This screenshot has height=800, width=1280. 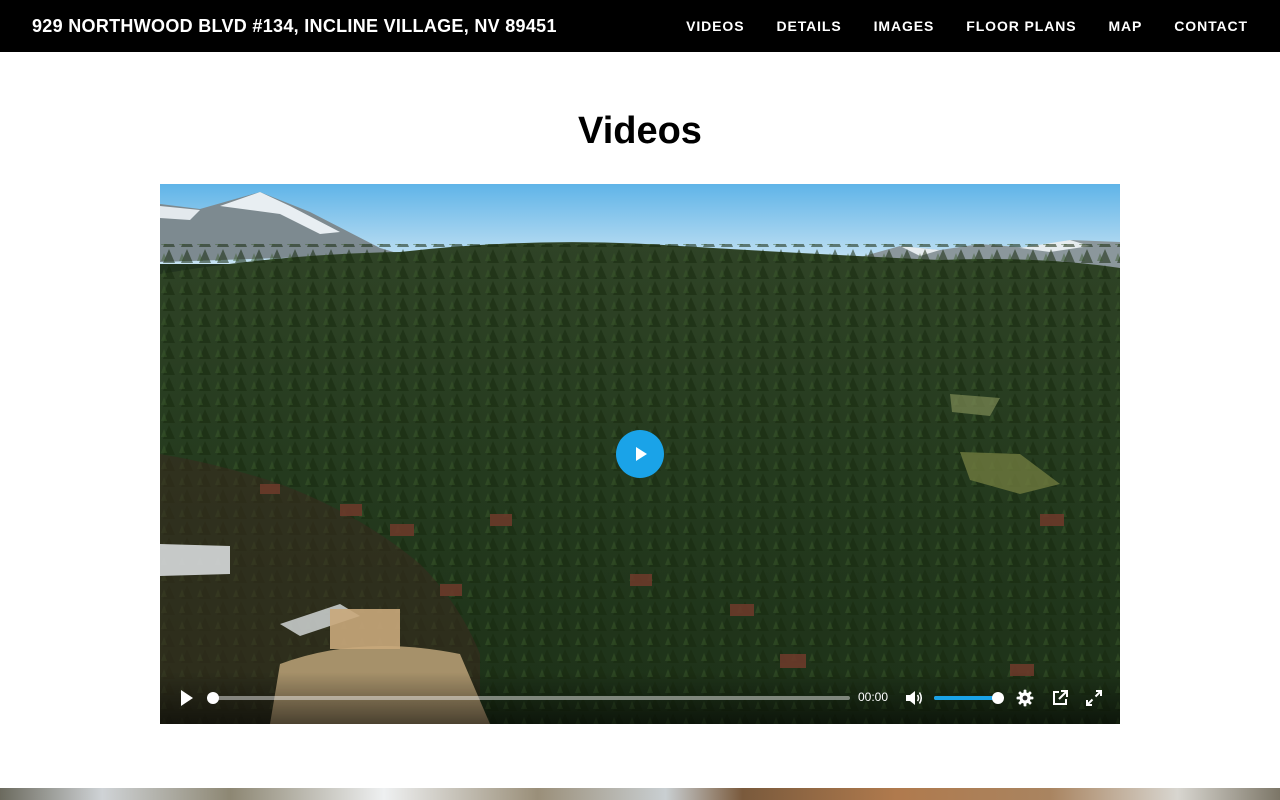 What do you see at coordinates (715, 26) in the screenshot?
I see `nav-videos: VIDEOS` at bounding box center [715, 26].